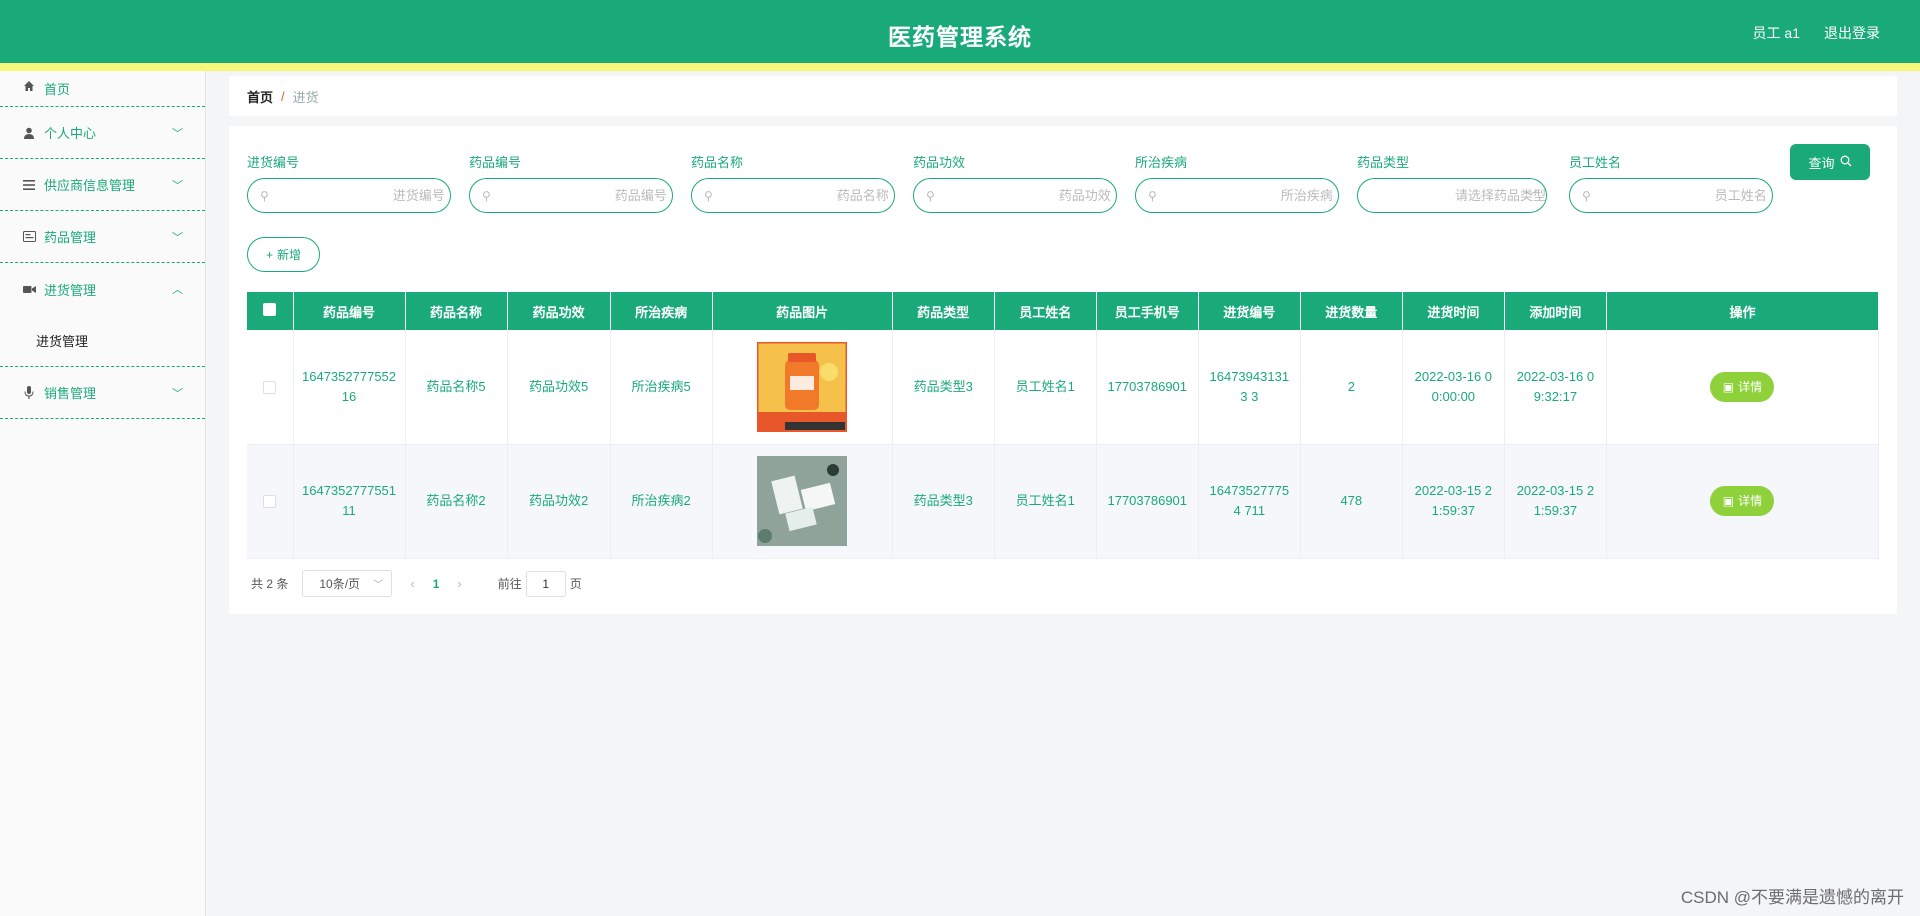  Describe the element at coordinates (29, 86) in the screenshot. I see `home-icon` at that location.